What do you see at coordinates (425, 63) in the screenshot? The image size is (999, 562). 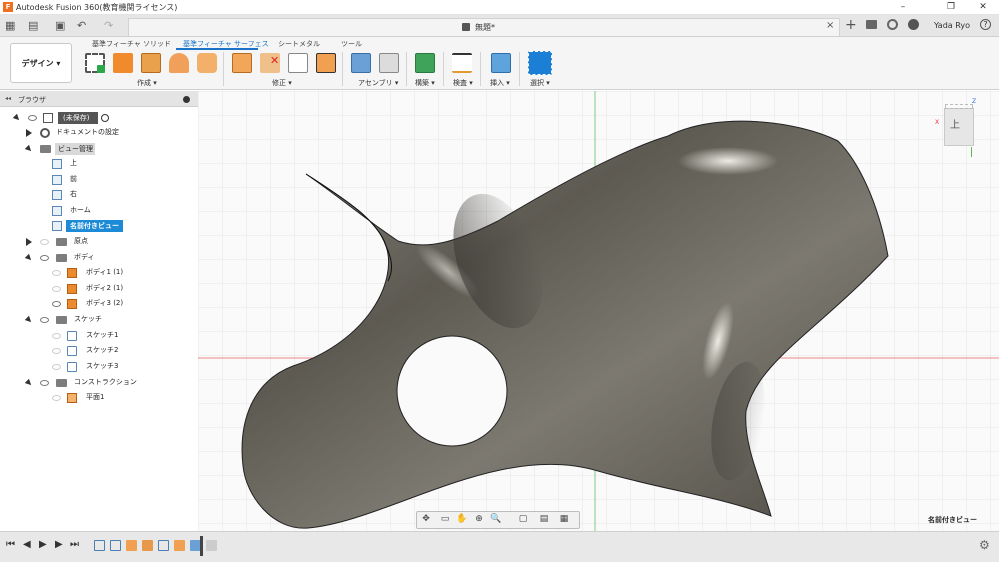 I see `offset-plane-icon` at bounding box center [425, 63].